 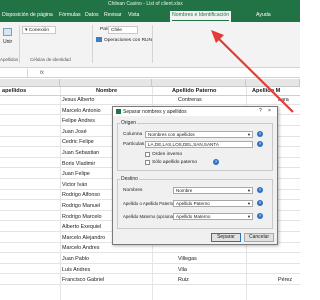 I want to click on conexion-dropdown: ▾ Conexión, so click(x=39, y=30).